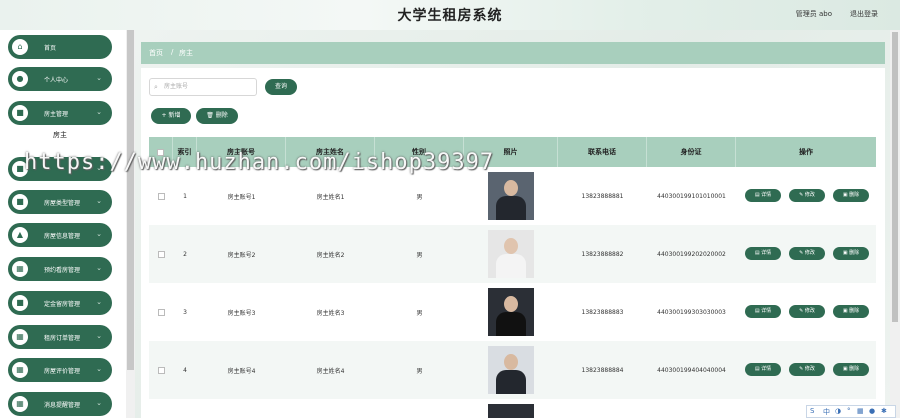 The image size is (900, 418). I want to click on breadcrumb: 首页 / 房主, so click(513, 53).